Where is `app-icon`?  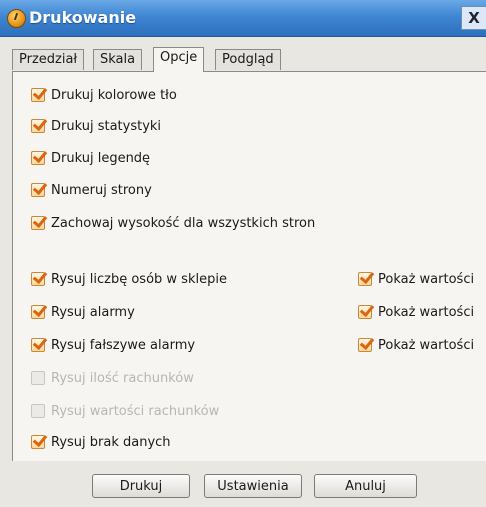
app-icon is located at coordinates (16, 18).